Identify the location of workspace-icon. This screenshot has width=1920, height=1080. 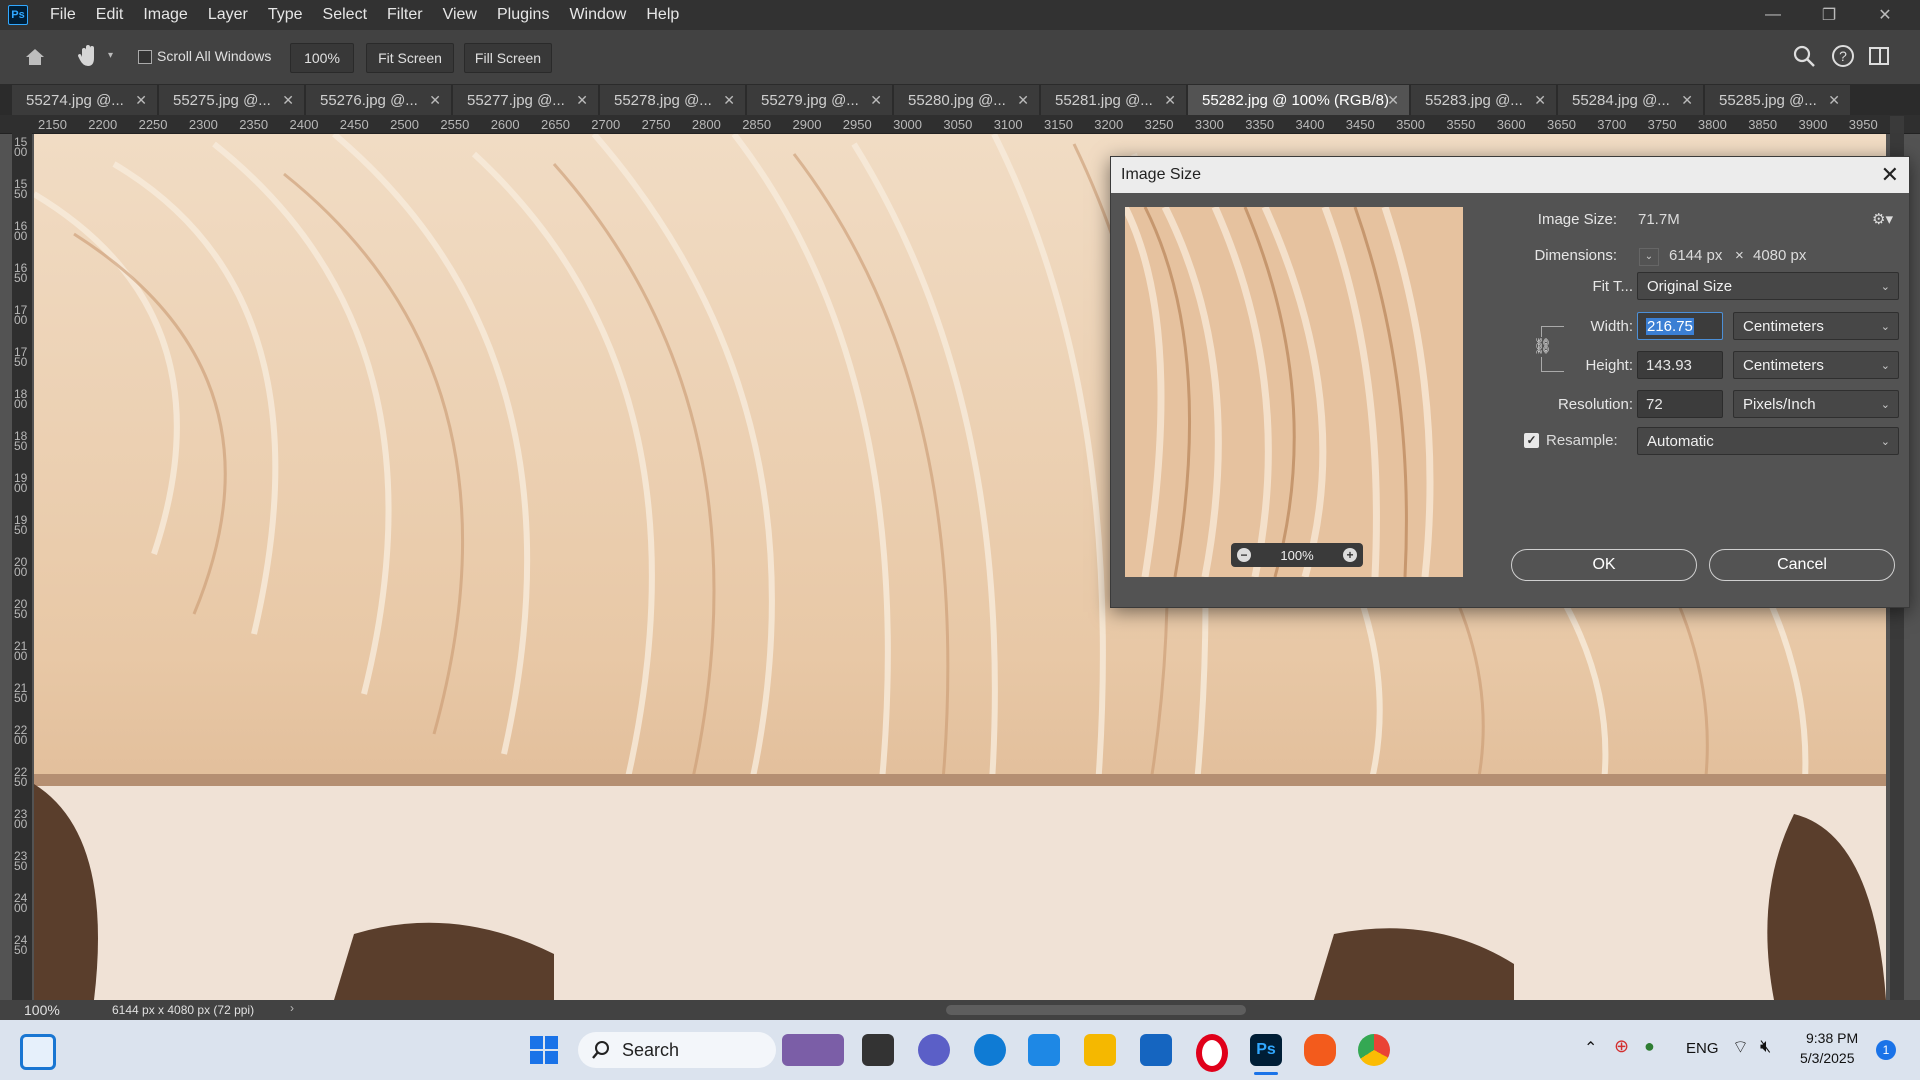
(1879, 56).